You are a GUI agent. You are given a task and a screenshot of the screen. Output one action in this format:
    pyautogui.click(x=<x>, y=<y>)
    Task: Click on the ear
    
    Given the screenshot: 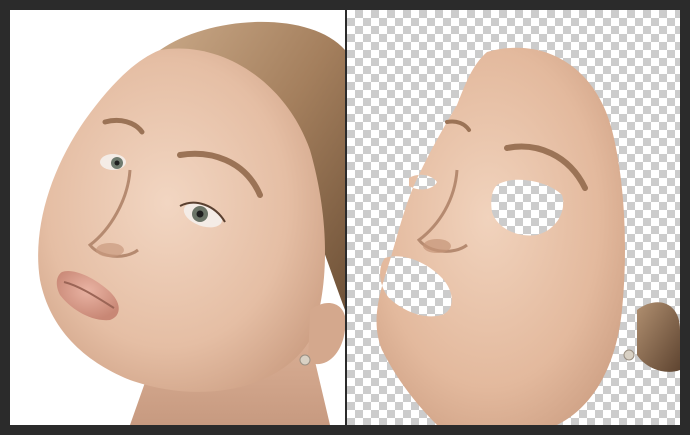 What is the action you would take?
    pyautogui.click(x=326, y=333)
    